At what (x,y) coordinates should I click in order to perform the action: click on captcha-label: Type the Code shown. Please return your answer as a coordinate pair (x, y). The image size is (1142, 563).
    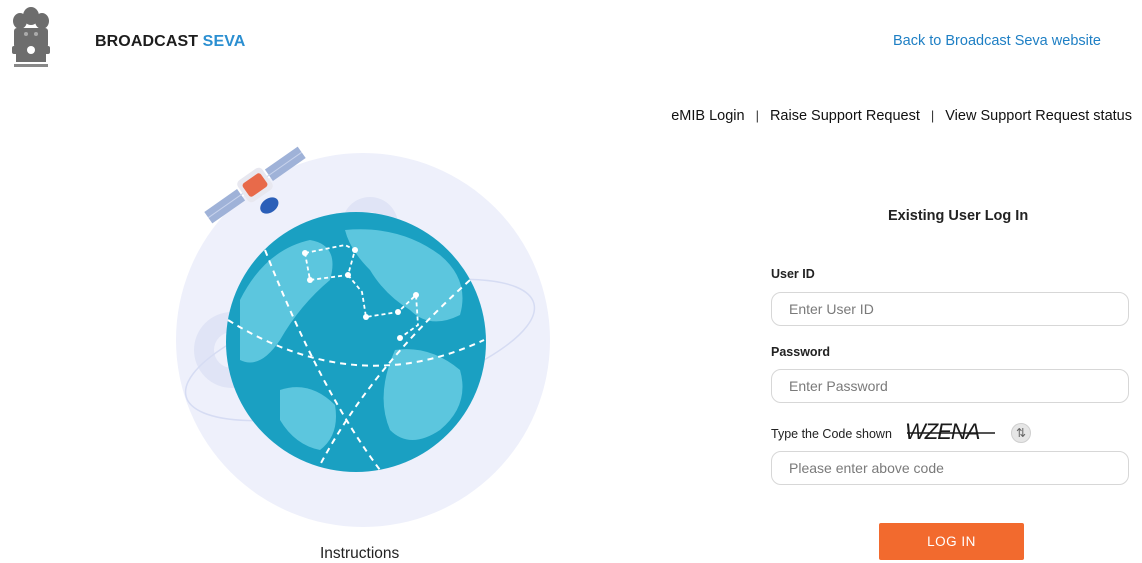
    Looking at the image, I should click on (831, 434).